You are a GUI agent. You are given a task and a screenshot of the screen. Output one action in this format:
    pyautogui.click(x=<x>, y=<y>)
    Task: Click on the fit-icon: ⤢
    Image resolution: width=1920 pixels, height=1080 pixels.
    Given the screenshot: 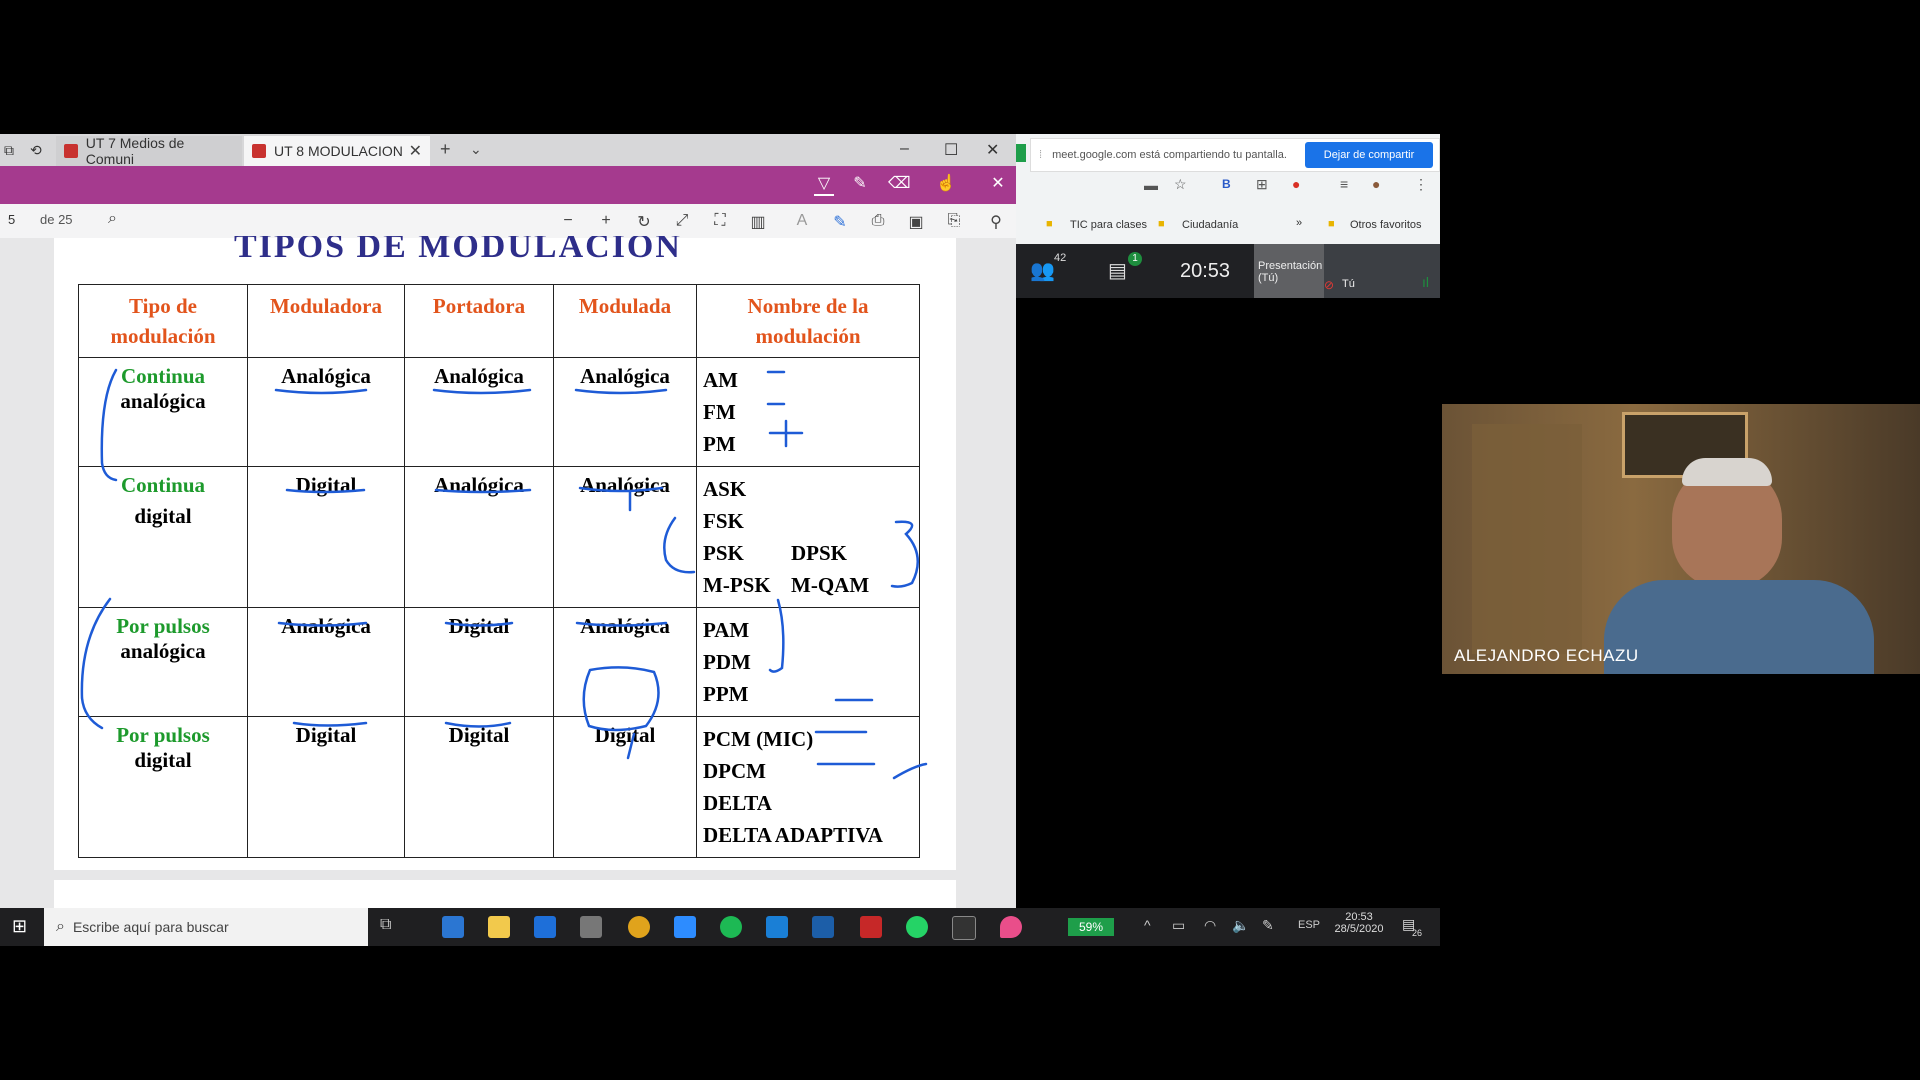 What is the action you would take?
    pyautogui.click(x=682, y=221)
    